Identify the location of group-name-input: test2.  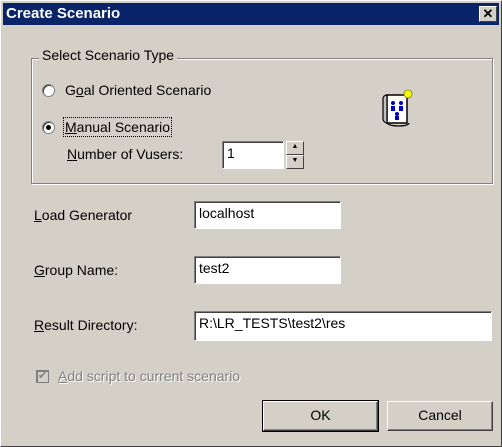
(267, 270).